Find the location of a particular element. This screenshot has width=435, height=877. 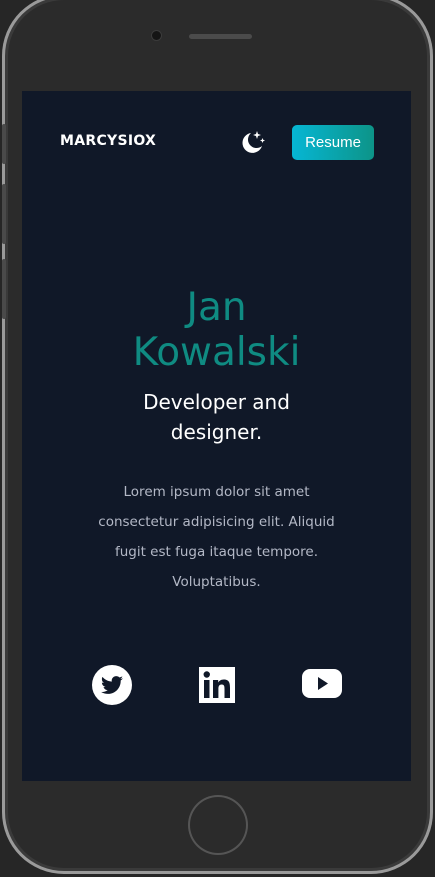

twitter-icon is located at coordinates (112, 685).